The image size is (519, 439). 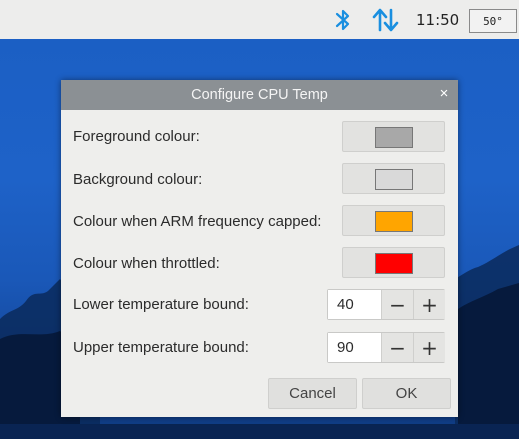 I want to click on foreground-colour-label: Foreground colour:, so click(x=136, y=136).